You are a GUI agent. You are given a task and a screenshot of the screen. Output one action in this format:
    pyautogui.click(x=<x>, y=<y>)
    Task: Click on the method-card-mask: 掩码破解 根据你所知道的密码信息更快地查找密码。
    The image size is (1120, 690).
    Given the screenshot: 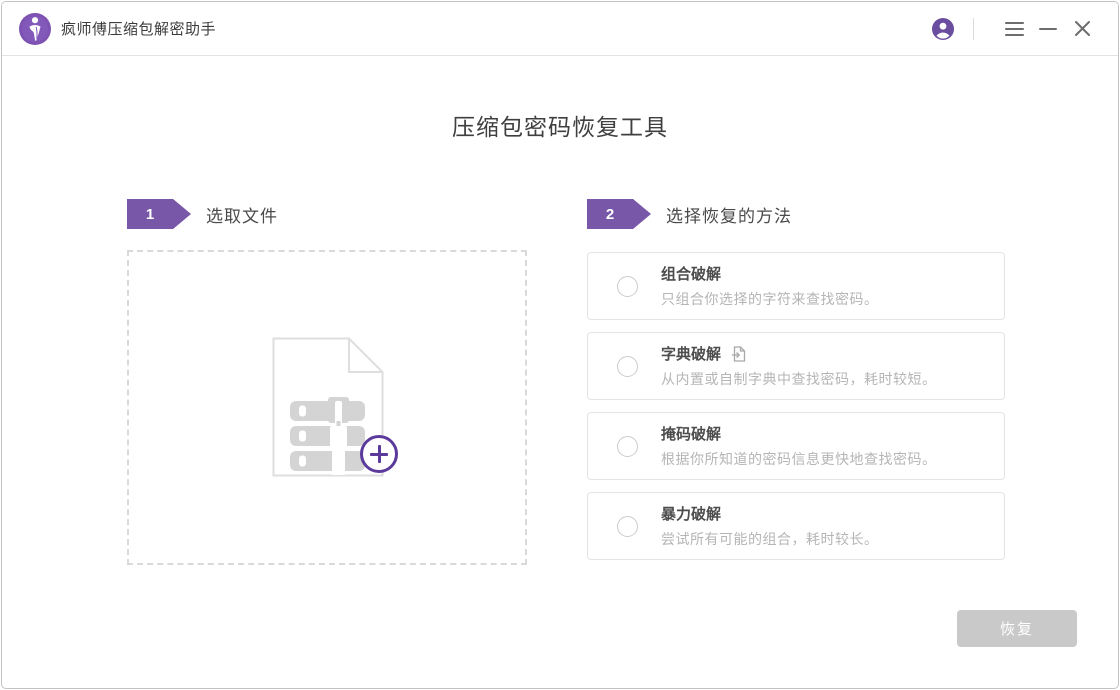 What is the action you would take?
    pyautogui.click(x=796, y=446)
    